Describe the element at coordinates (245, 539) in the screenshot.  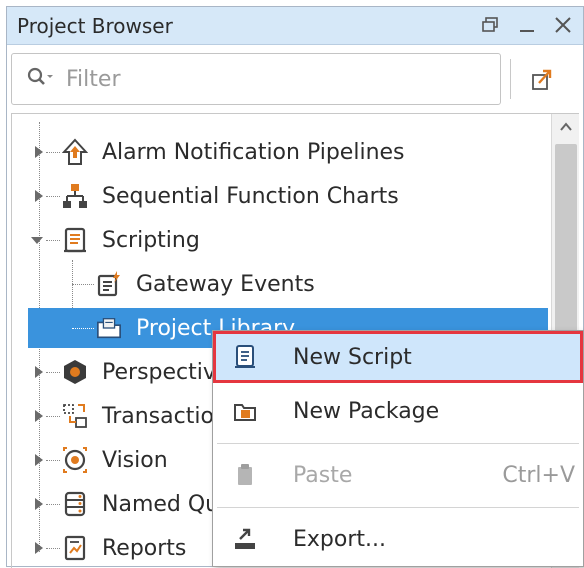
I see `export-icon` at that location.